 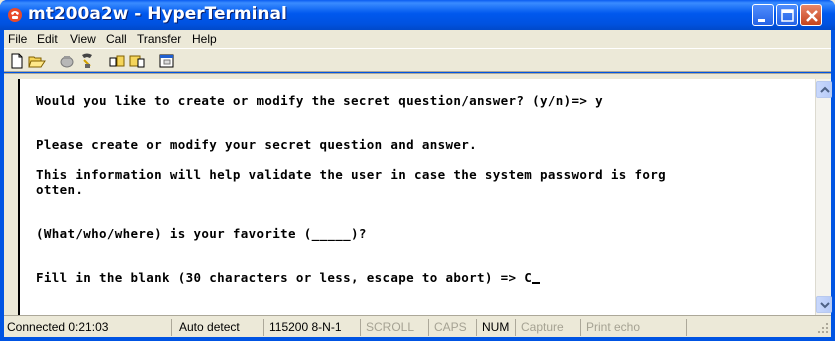 What do you see at coordinates (417, 60) in the screenshot?
I see `toolbar` at bounding box center [417, 60].